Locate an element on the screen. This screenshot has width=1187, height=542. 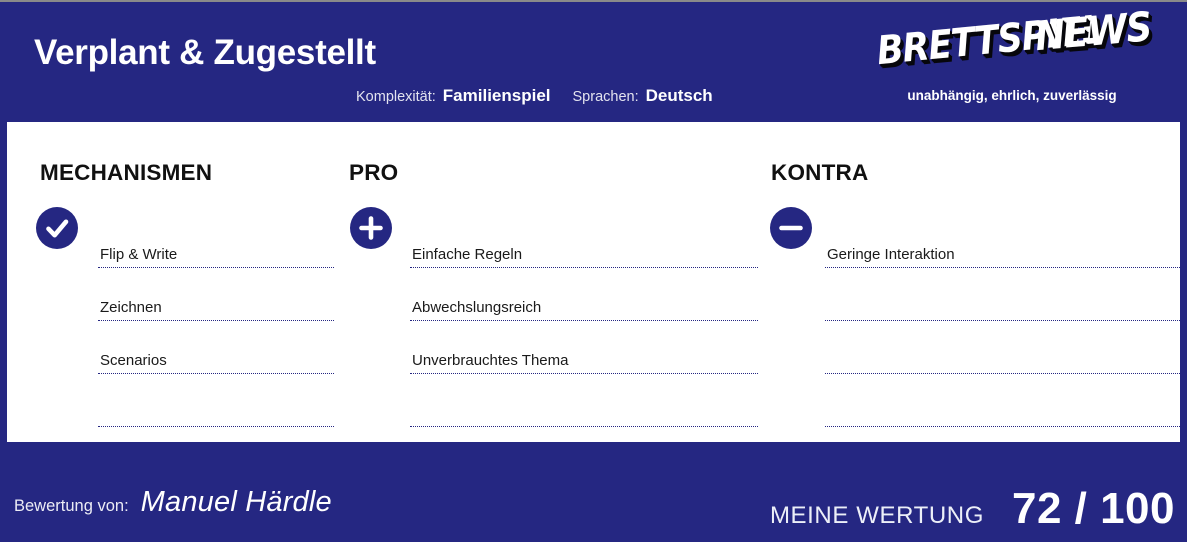
reviewer-credit: Bewertung von: Manuel Härdle is located at coordinates (173, 502).